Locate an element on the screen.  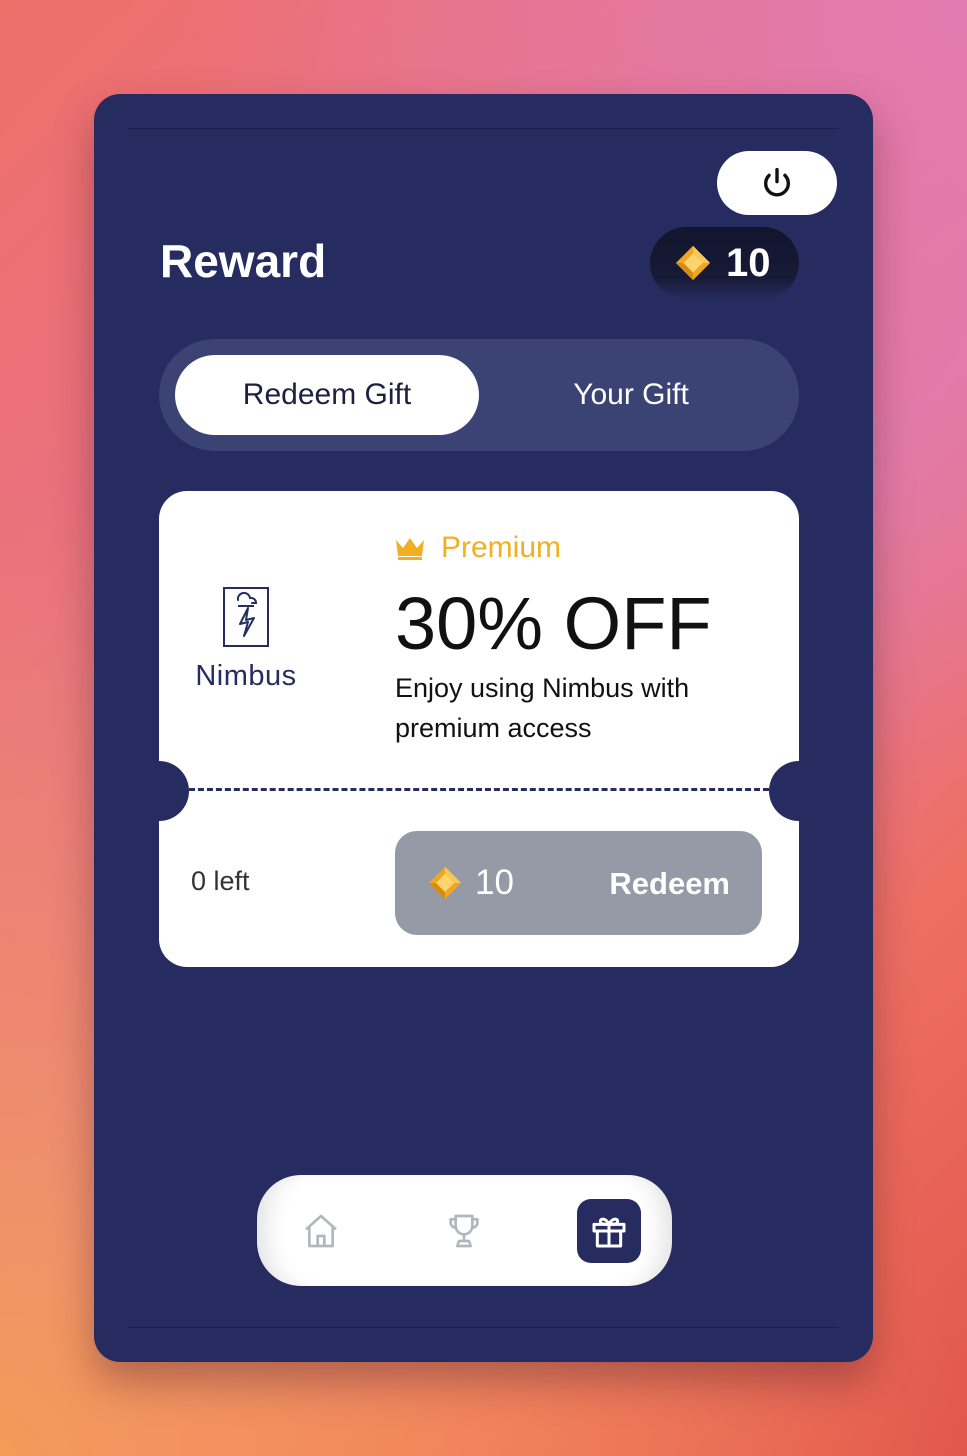
brand-logo: Nimbus is located at coordinates (246, 639).